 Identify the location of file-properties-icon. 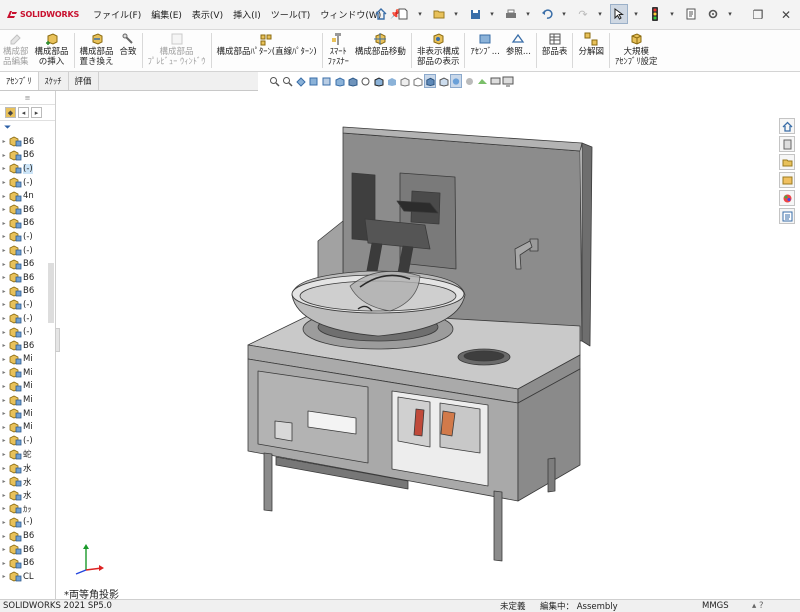
(691, 14).